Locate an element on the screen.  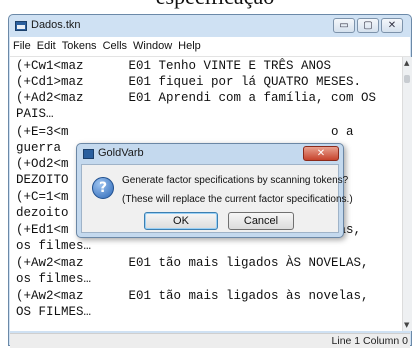
menu-tokens: Tokens is located at coordinates (79, 44).